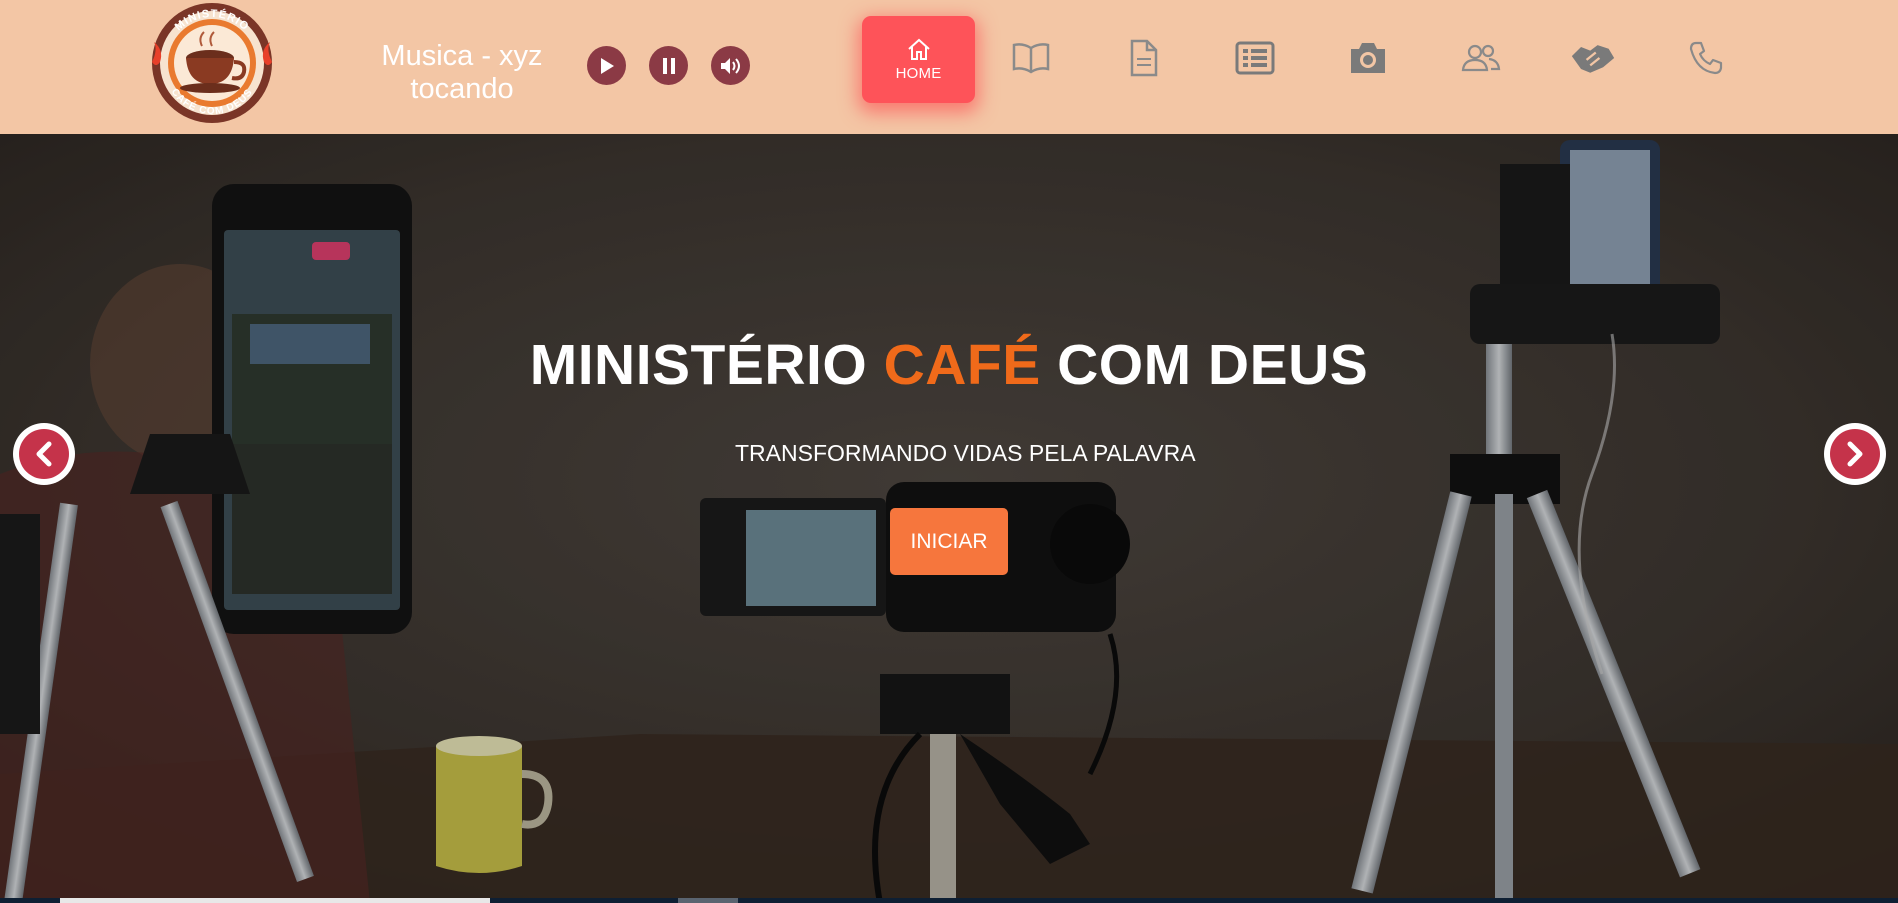  I want to click on nav-book, so click(1031, 58).